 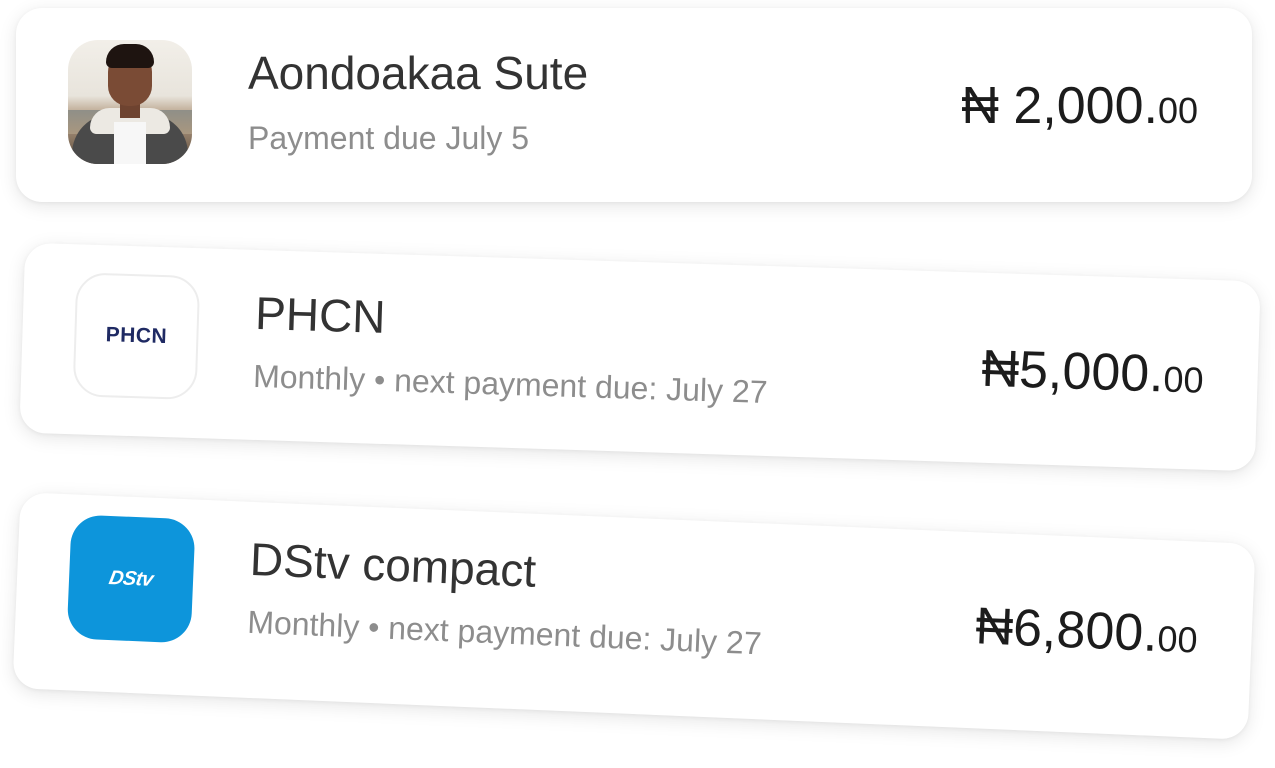 I want to click on dstv-logo-icon: DStv, so click(x=131, y=579).